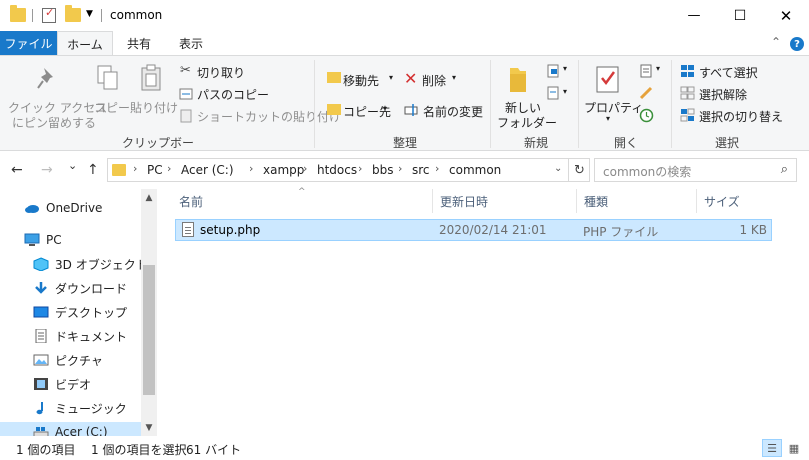 The width and height of the screenshot is (809, 460). I want to click on download-icon, so click(41, 288).